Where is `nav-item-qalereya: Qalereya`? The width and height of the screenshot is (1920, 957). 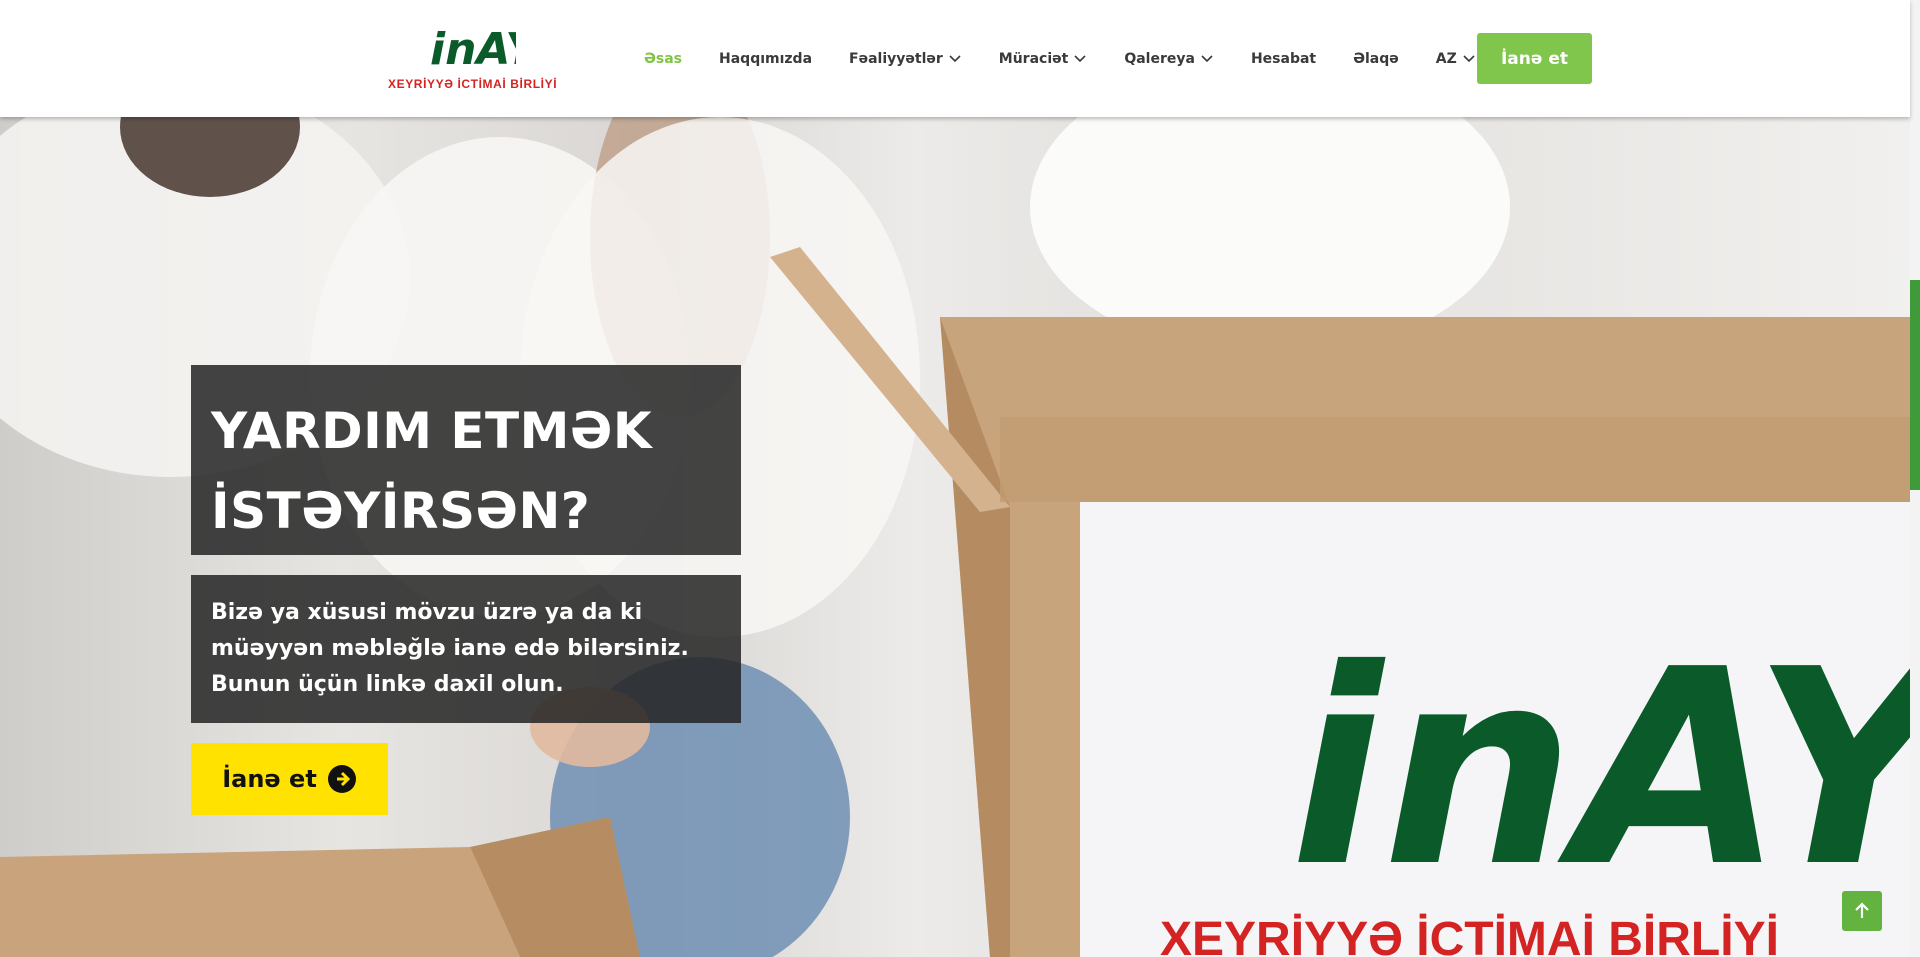 nav-item-qalereya: Qalereya is located at coordinates (1169, 59).